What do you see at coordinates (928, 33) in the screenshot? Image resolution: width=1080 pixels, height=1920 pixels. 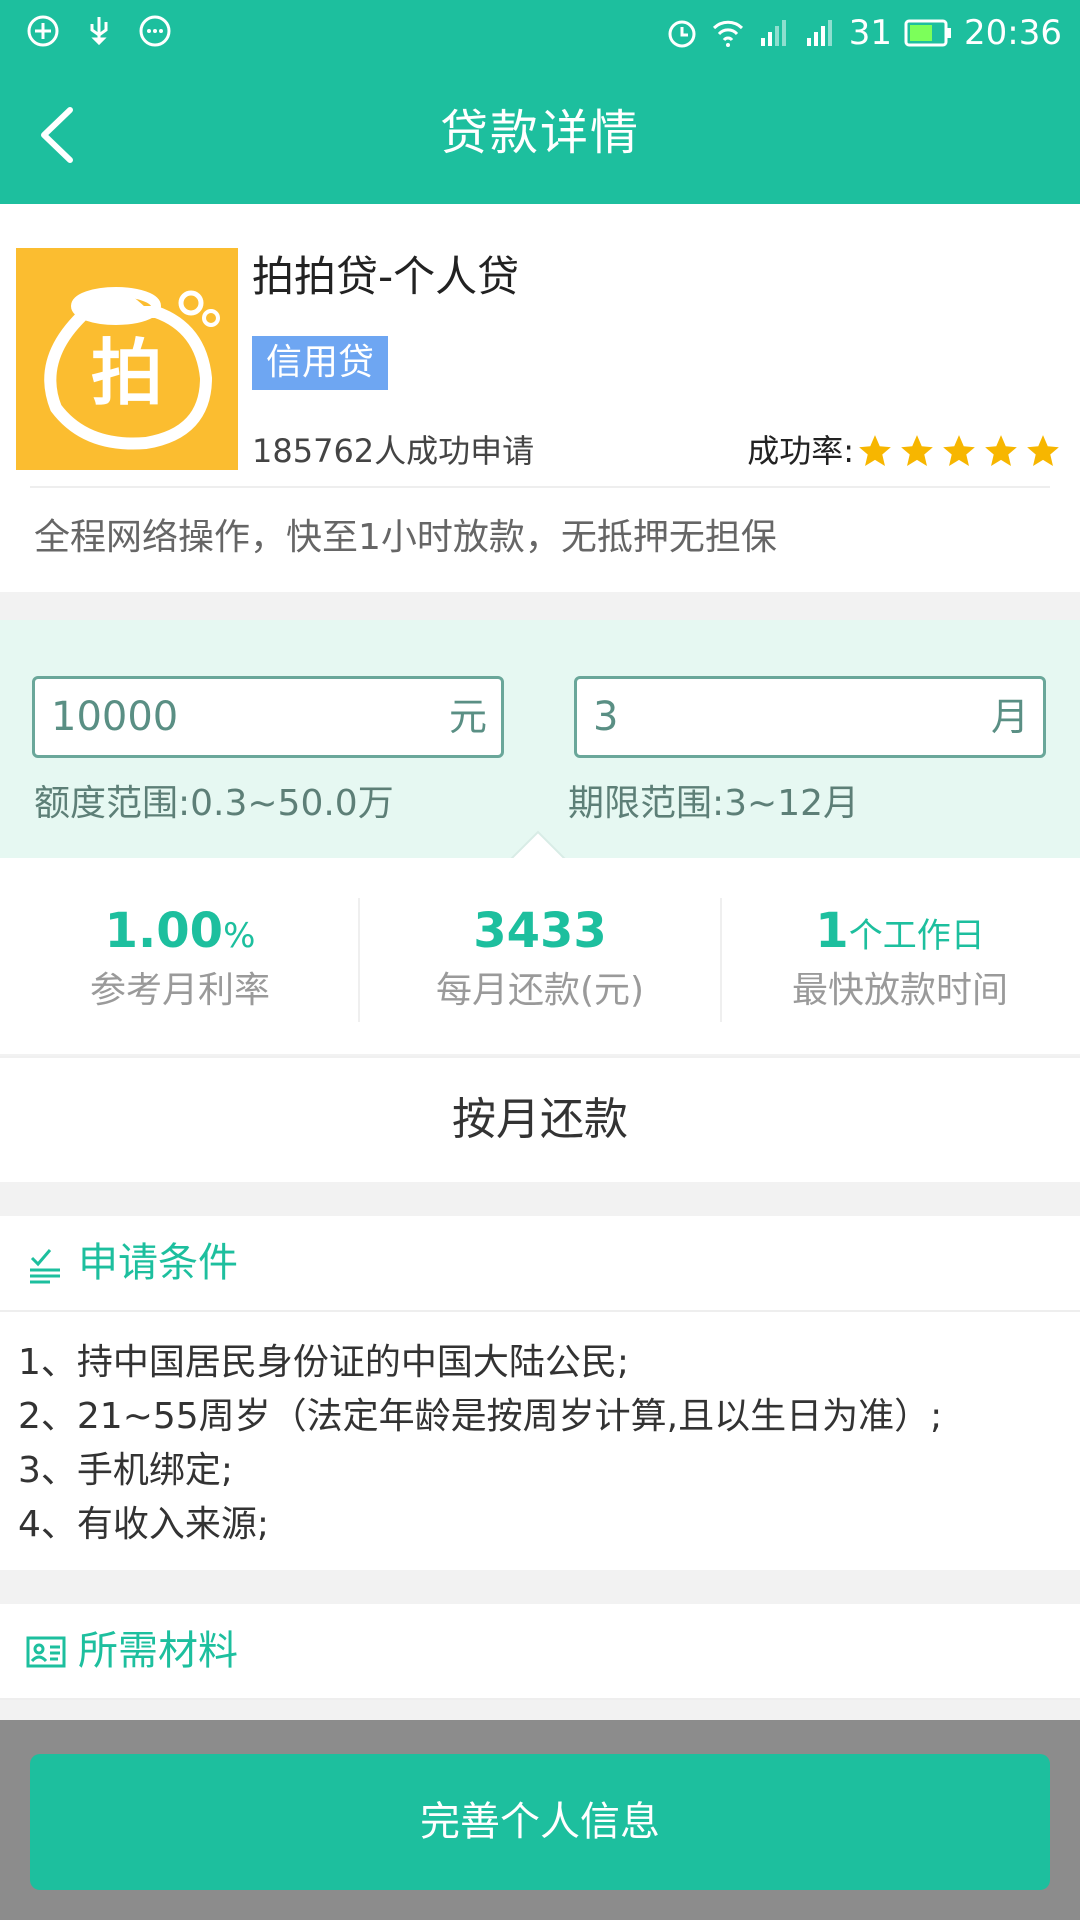 I see `battery-icon` at bounding box center [928, 33].